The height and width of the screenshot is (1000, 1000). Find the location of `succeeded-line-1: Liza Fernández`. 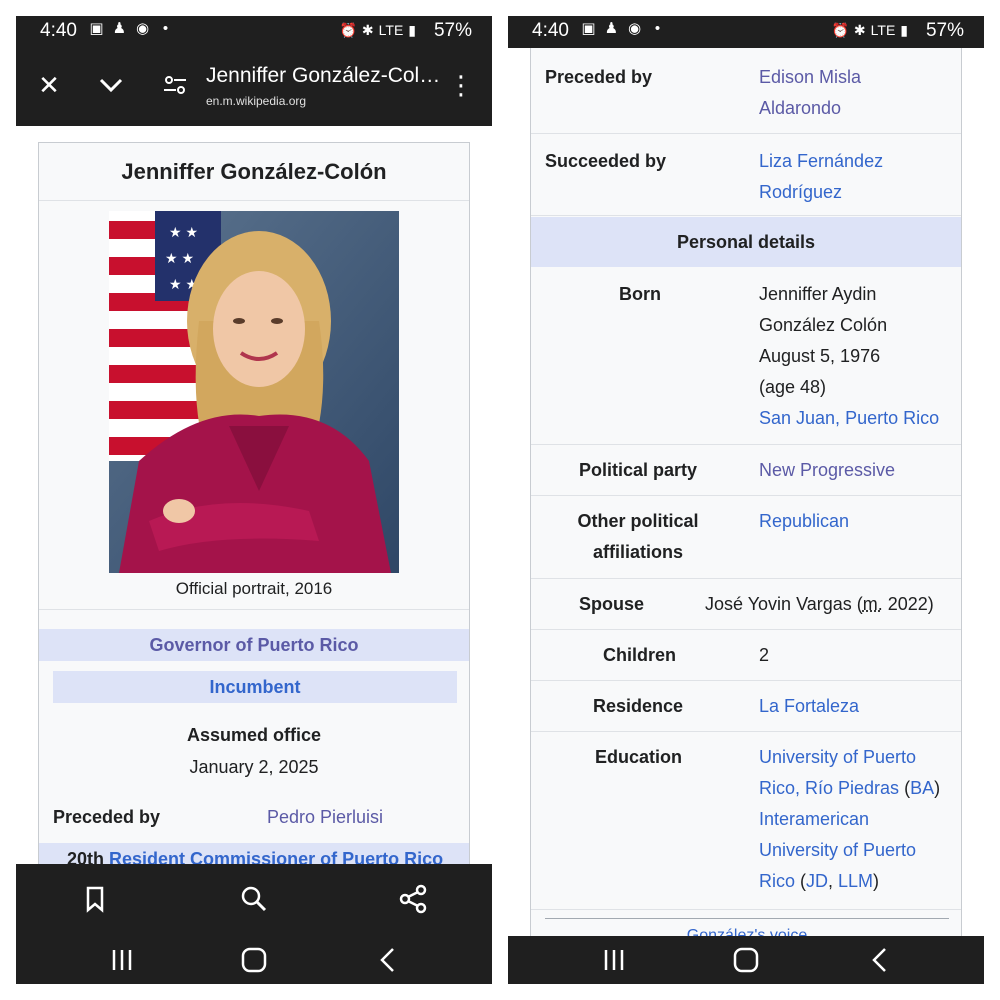

succeeded-line-1: Liza Fernández is located at coordinates (857, 161).